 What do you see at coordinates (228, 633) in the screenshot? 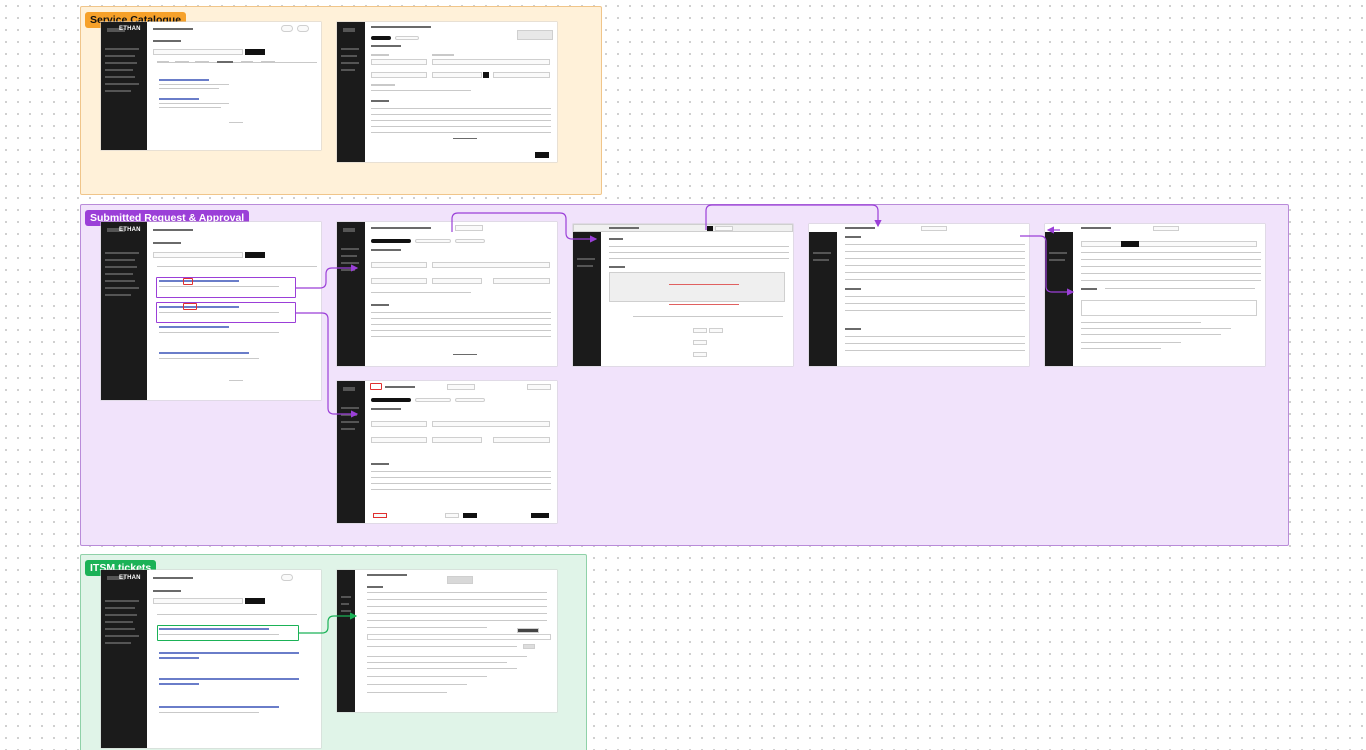
I see `highlight-ticket-row` at bounding box center [228, 633].